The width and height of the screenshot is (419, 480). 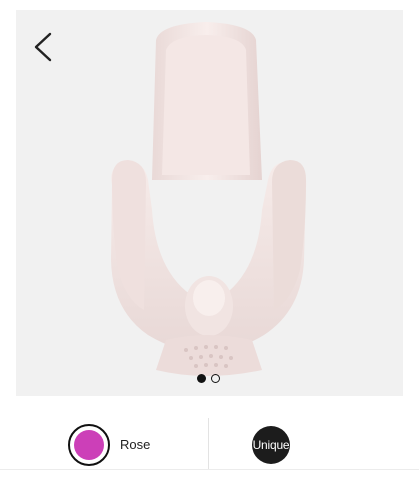 I want to click on back-button, so click(x=42, y=47).